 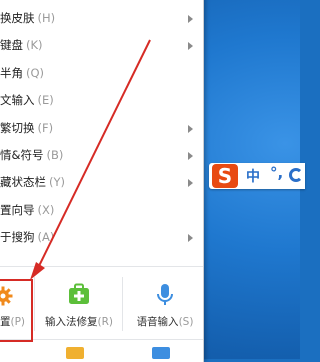 What do you see at coordinates (45, 127) in the screenshot?
I see `menu-item-shortcut: (F)` at bounding box center [45, 127].